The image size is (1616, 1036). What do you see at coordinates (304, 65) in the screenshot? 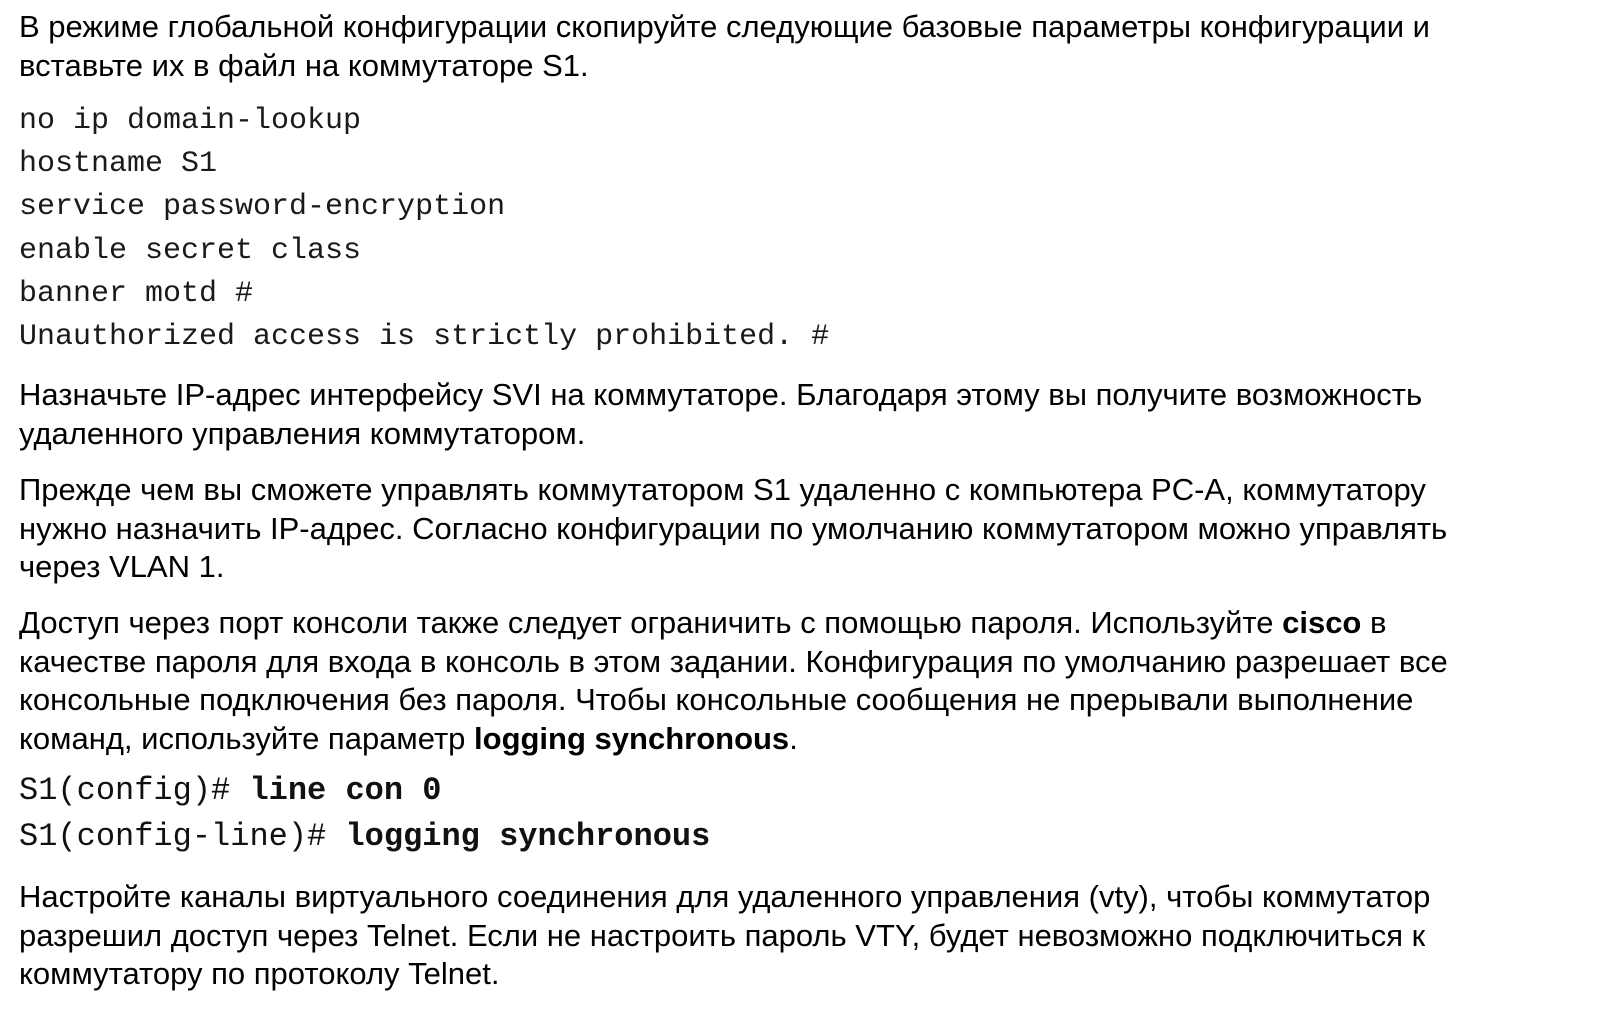
I see `intro-line-2: вставьте их в файл на коммутаторе S1.` at bounding box center [304, 65].